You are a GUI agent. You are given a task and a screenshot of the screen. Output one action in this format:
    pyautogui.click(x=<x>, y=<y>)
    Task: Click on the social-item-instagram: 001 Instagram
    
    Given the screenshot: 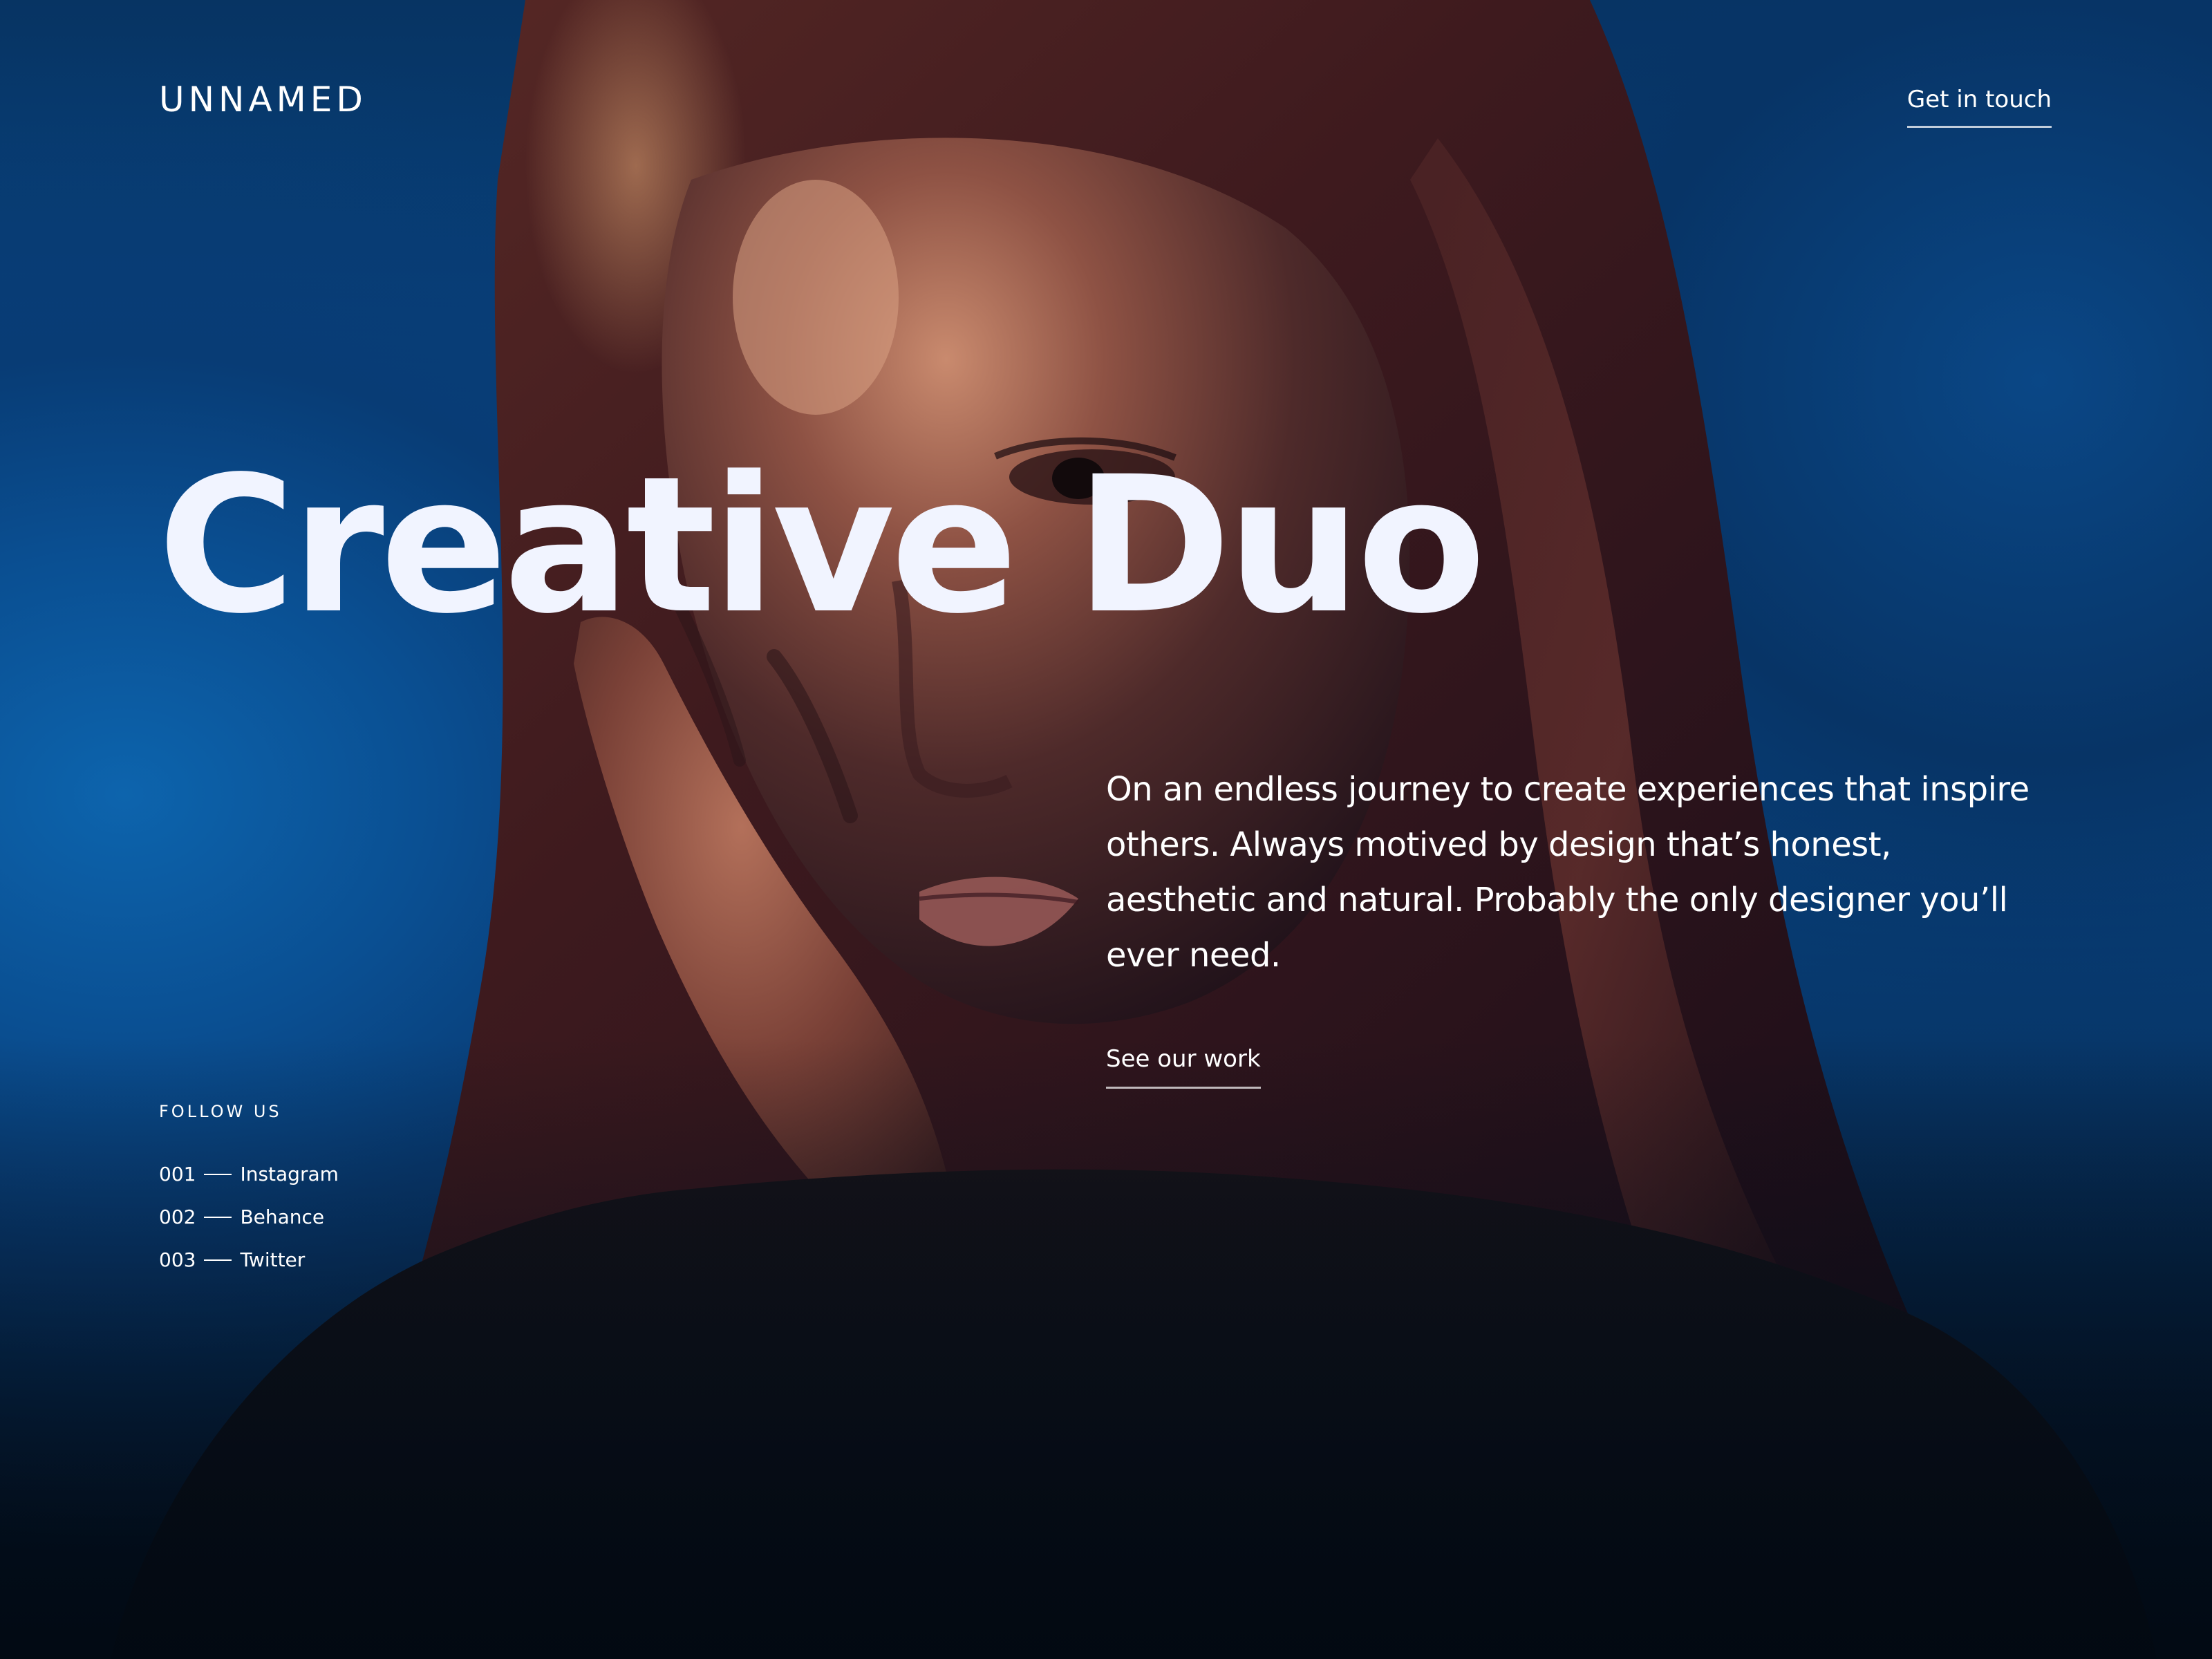 What is the action you would take?
    pyautogui.click(x=249, y=1174)
    